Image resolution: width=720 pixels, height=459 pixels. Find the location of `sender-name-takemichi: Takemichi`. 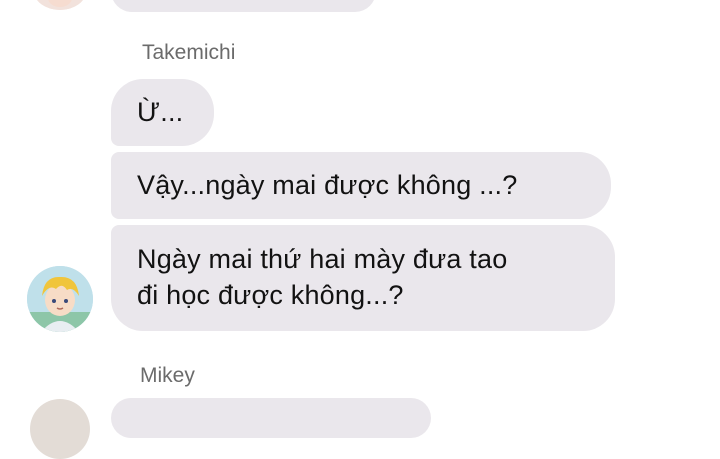

sender-name-takemichi: Takemichi is located at coordinates (189, 52).